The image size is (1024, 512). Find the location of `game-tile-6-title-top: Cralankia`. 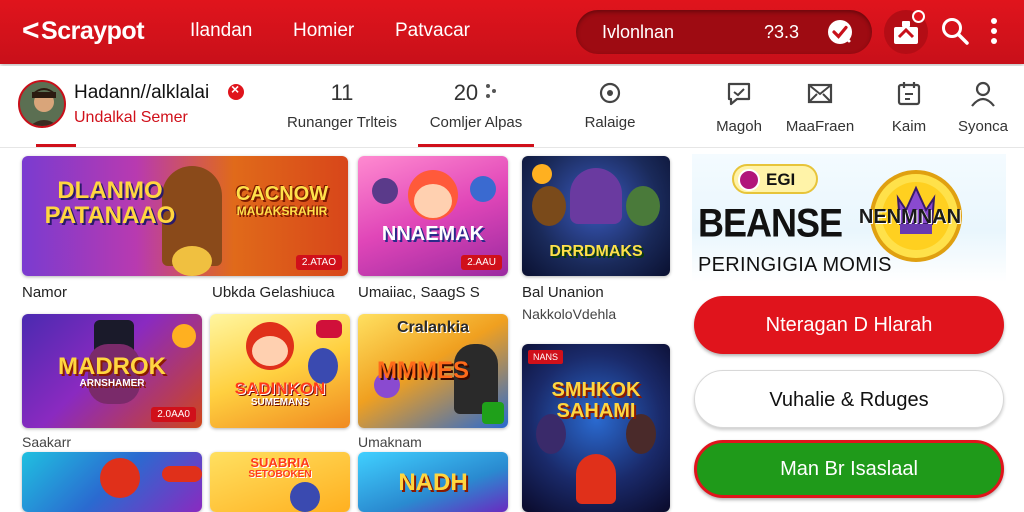

game-tile-6-title-top: Cralankia is located at coordinates (433, 327).